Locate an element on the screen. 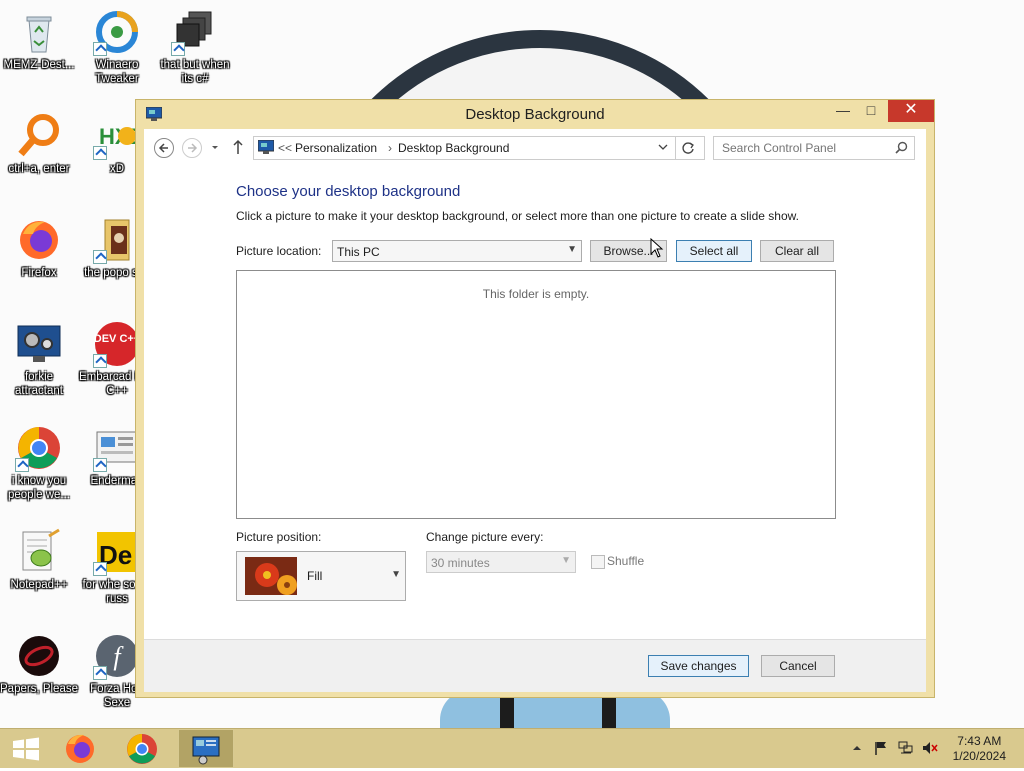  desktop-icon-label: Firefox is located at coordinates (39, 273).